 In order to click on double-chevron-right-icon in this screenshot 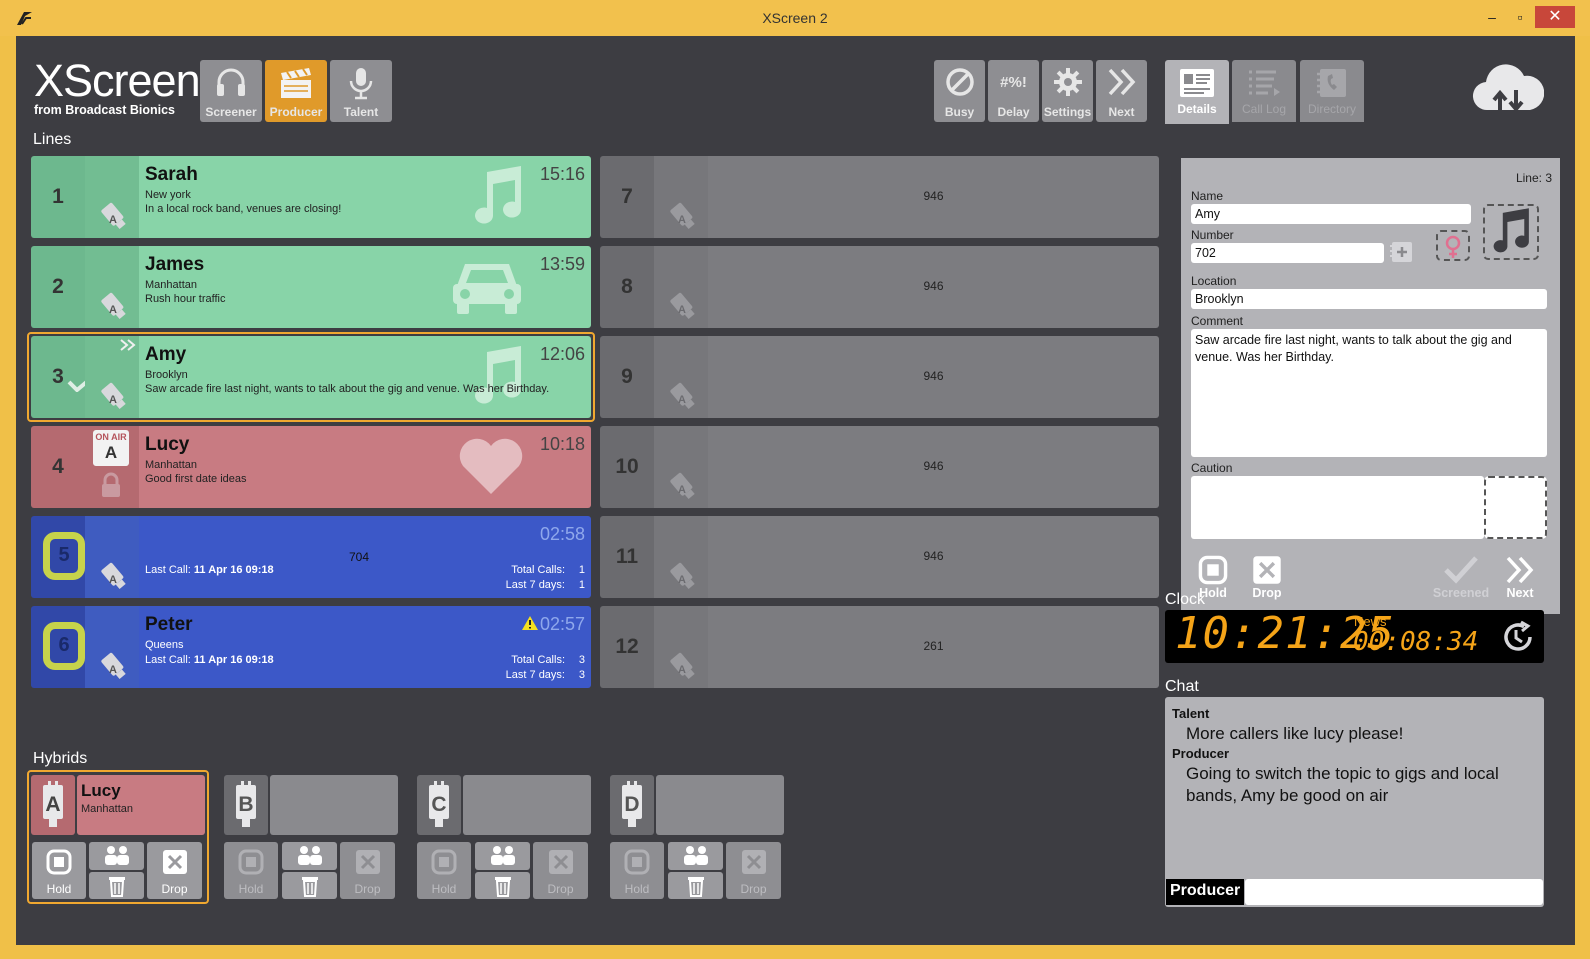, I will do `click(1520, 570)`.